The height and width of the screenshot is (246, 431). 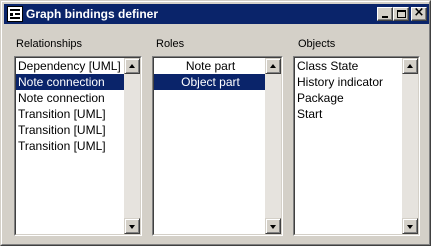 I want to click on relationships-scrollbar, so click(x=132, y=146).